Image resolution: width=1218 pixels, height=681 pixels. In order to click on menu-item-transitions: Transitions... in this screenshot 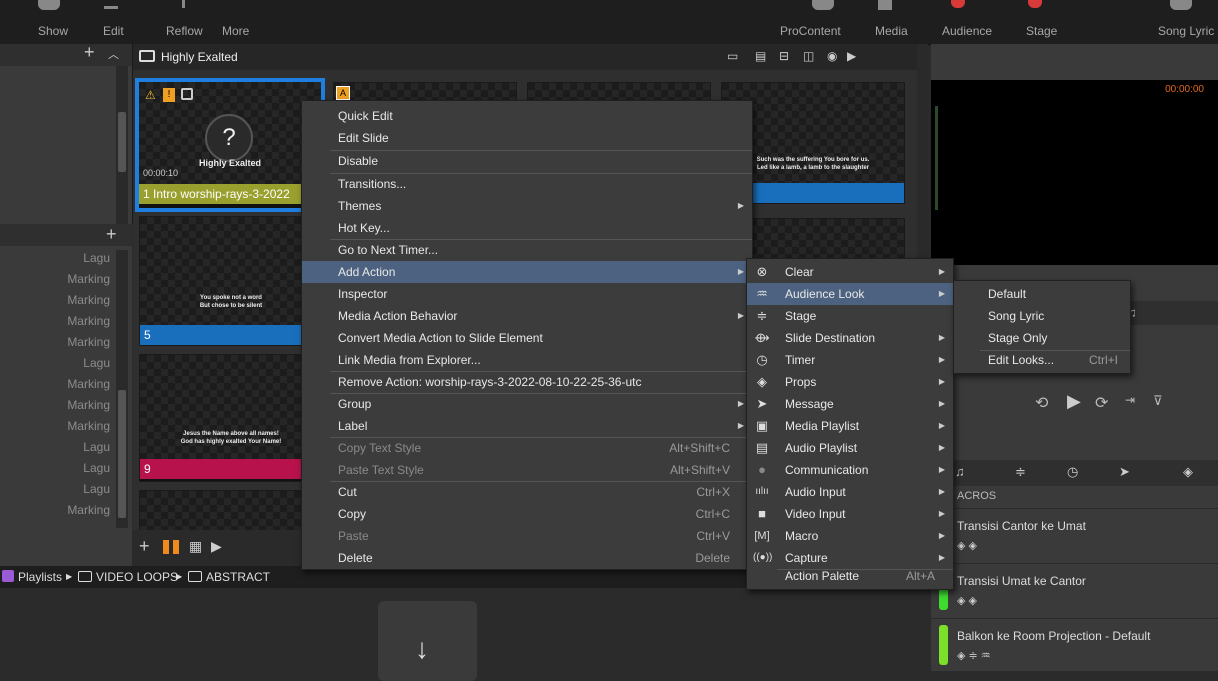, I will do `click(527, 184)`.